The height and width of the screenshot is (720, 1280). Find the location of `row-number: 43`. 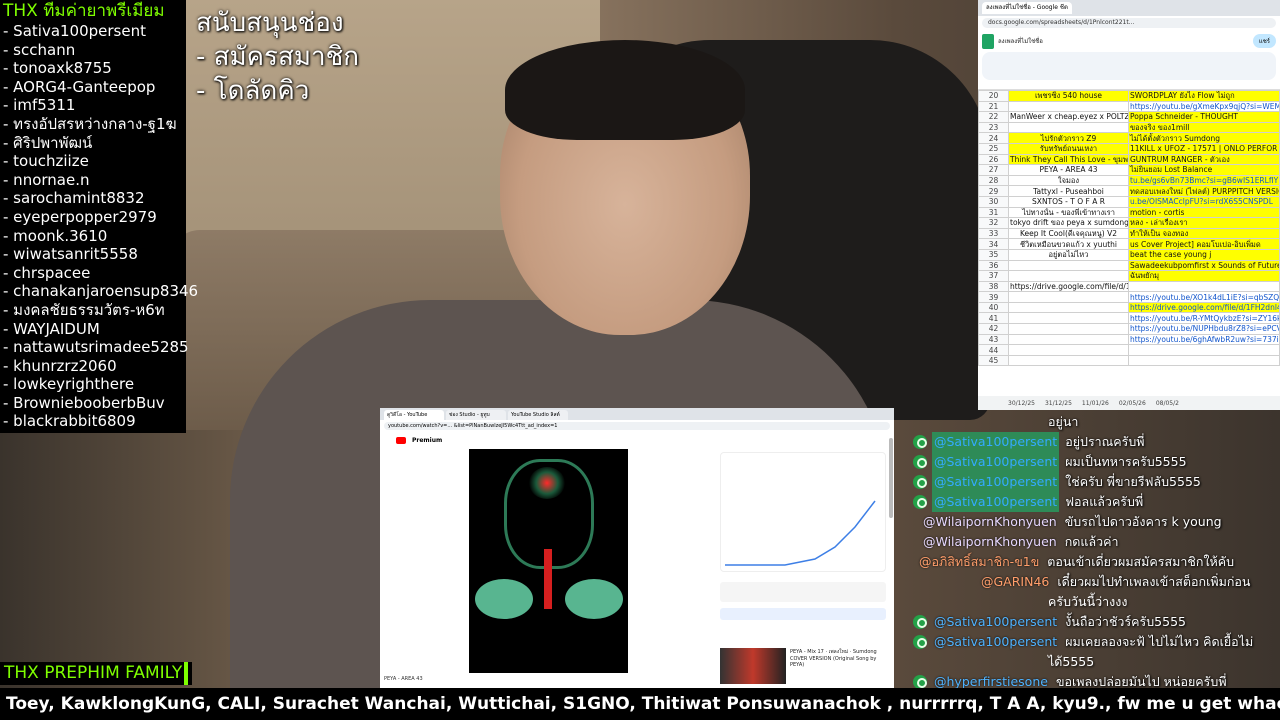

row-number: 43 is located at coordinates (993, 339).